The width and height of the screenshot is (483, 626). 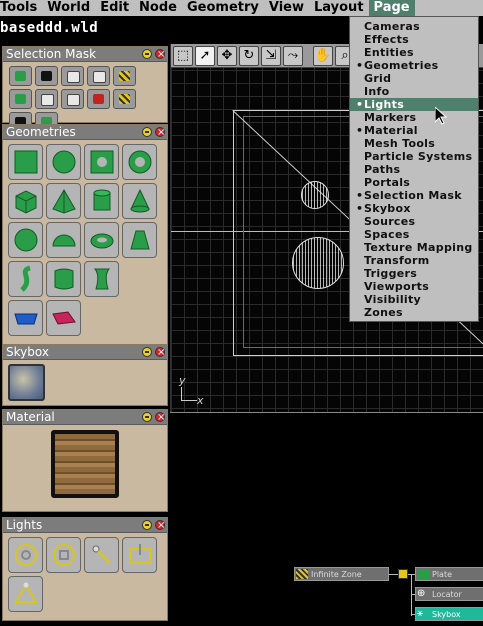 What do you see at coordinates (449, 614) in the screenshot?
I see `node-skybox: ⚹ Skybox` at bounding box center [449, 614].